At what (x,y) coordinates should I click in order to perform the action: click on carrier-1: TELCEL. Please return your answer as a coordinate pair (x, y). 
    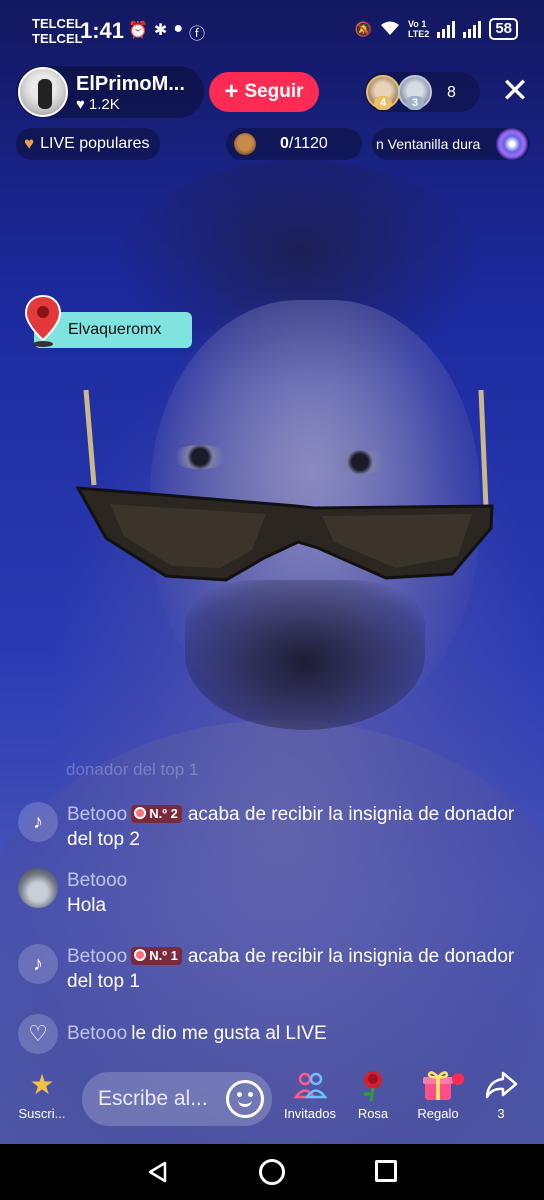
    Looking at the image, I should click on (57, 23).